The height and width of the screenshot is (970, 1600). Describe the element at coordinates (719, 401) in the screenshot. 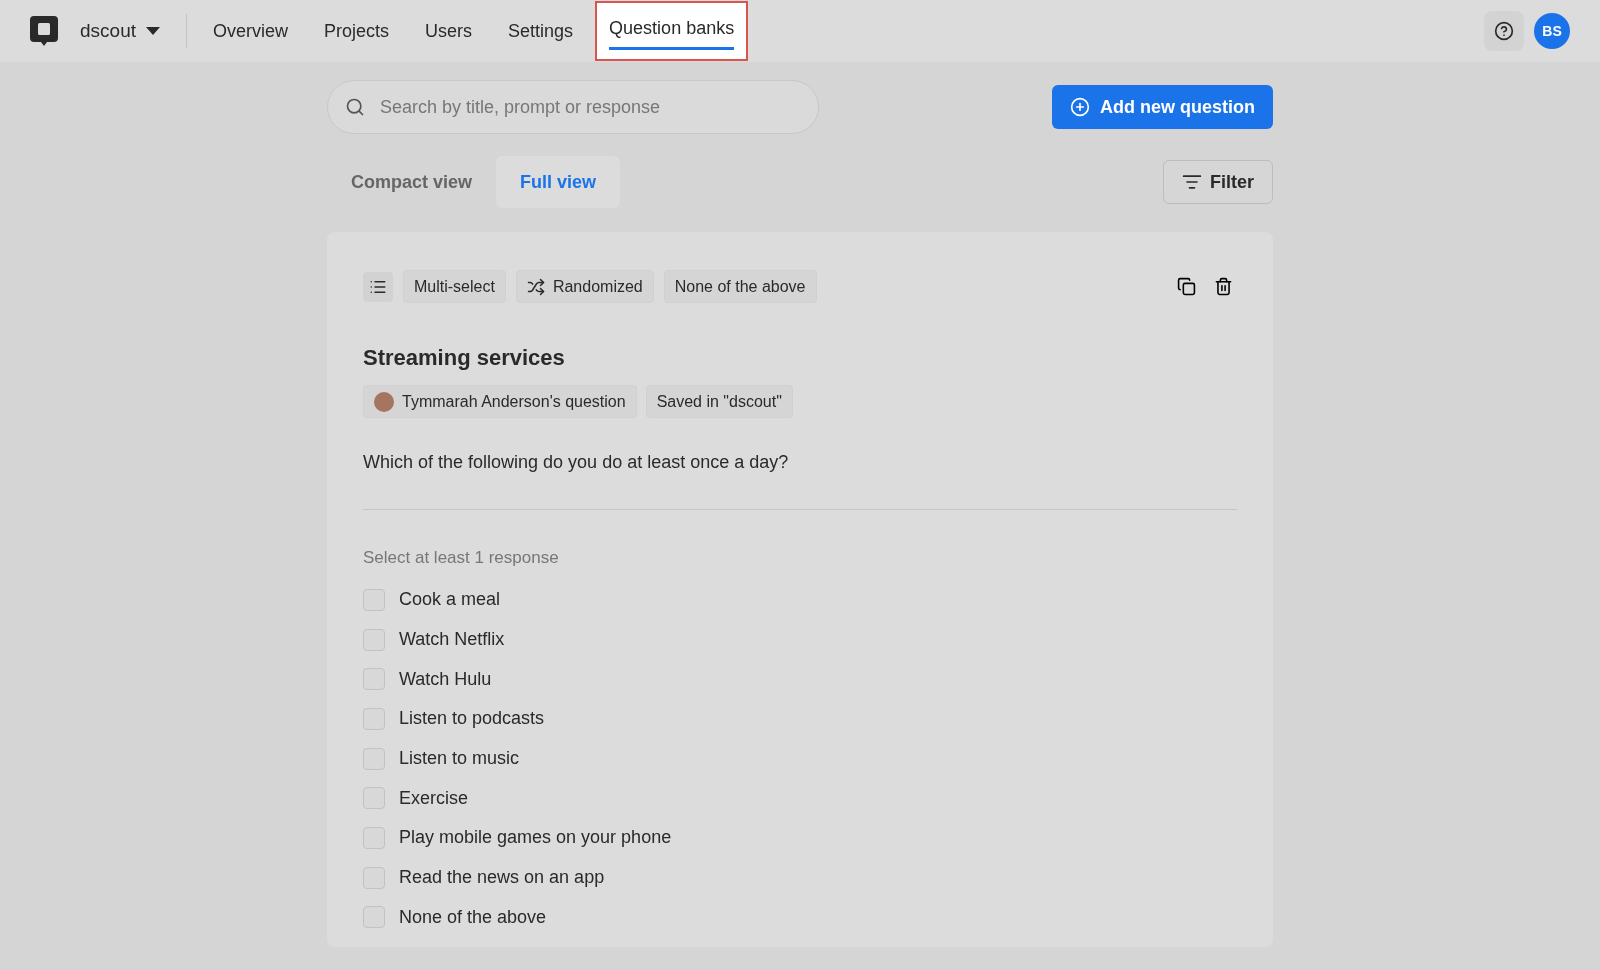

I see `saved-in-tag: Saved in "dscout"` at that location.